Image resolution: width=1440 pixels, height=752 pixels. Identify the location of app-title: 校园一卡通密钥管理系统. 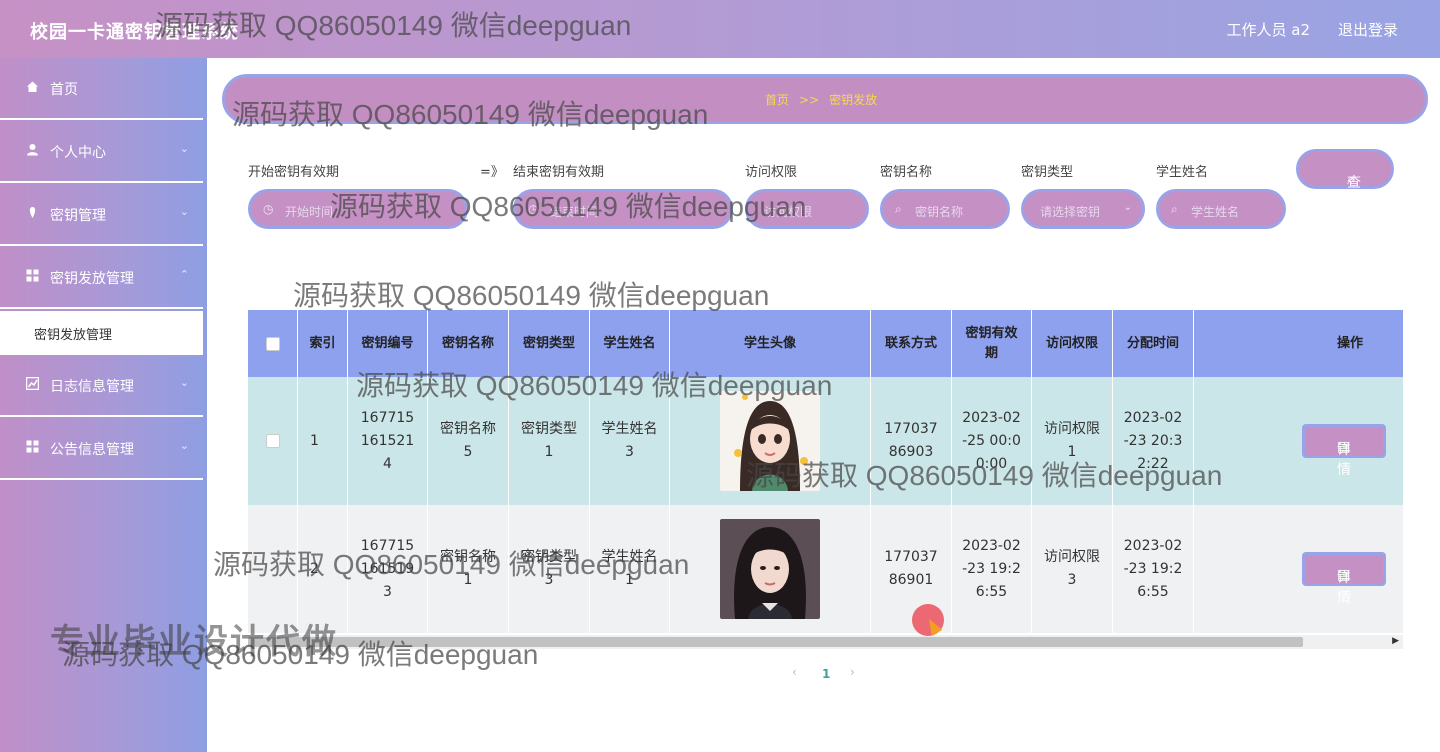
(134, 32).